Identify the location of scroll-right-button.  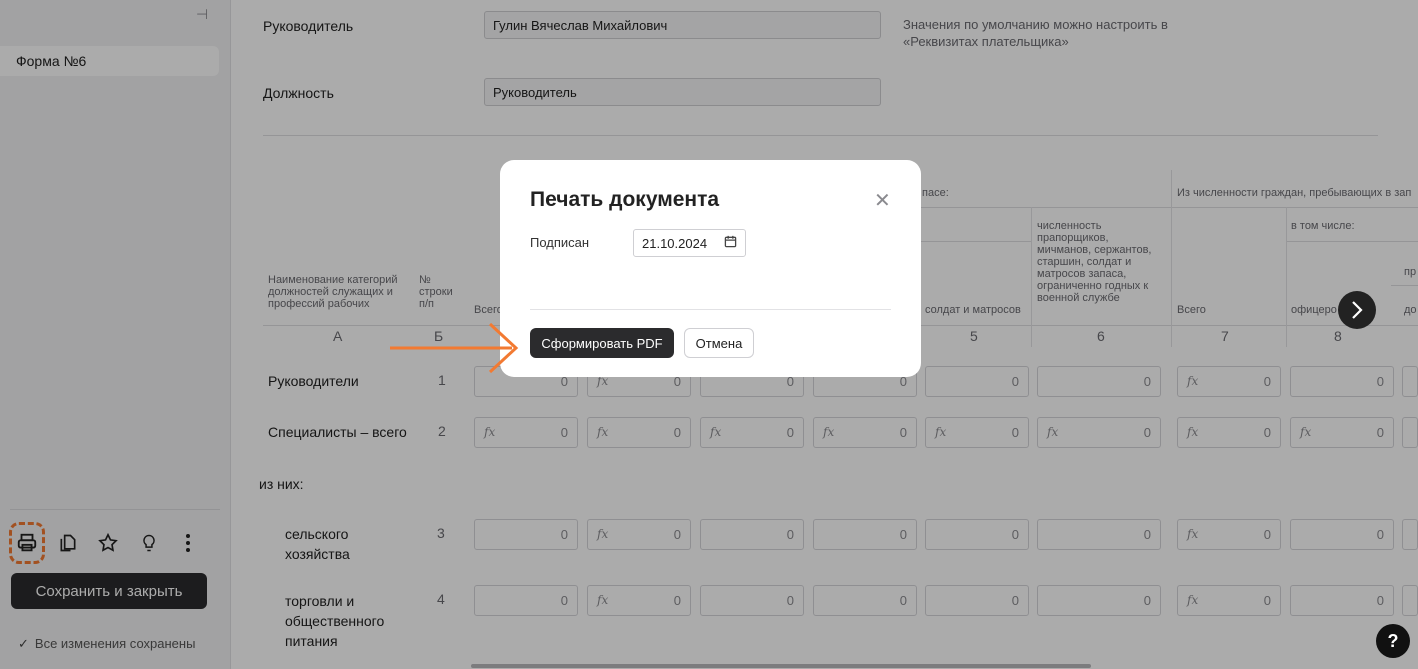
(1357, 310).